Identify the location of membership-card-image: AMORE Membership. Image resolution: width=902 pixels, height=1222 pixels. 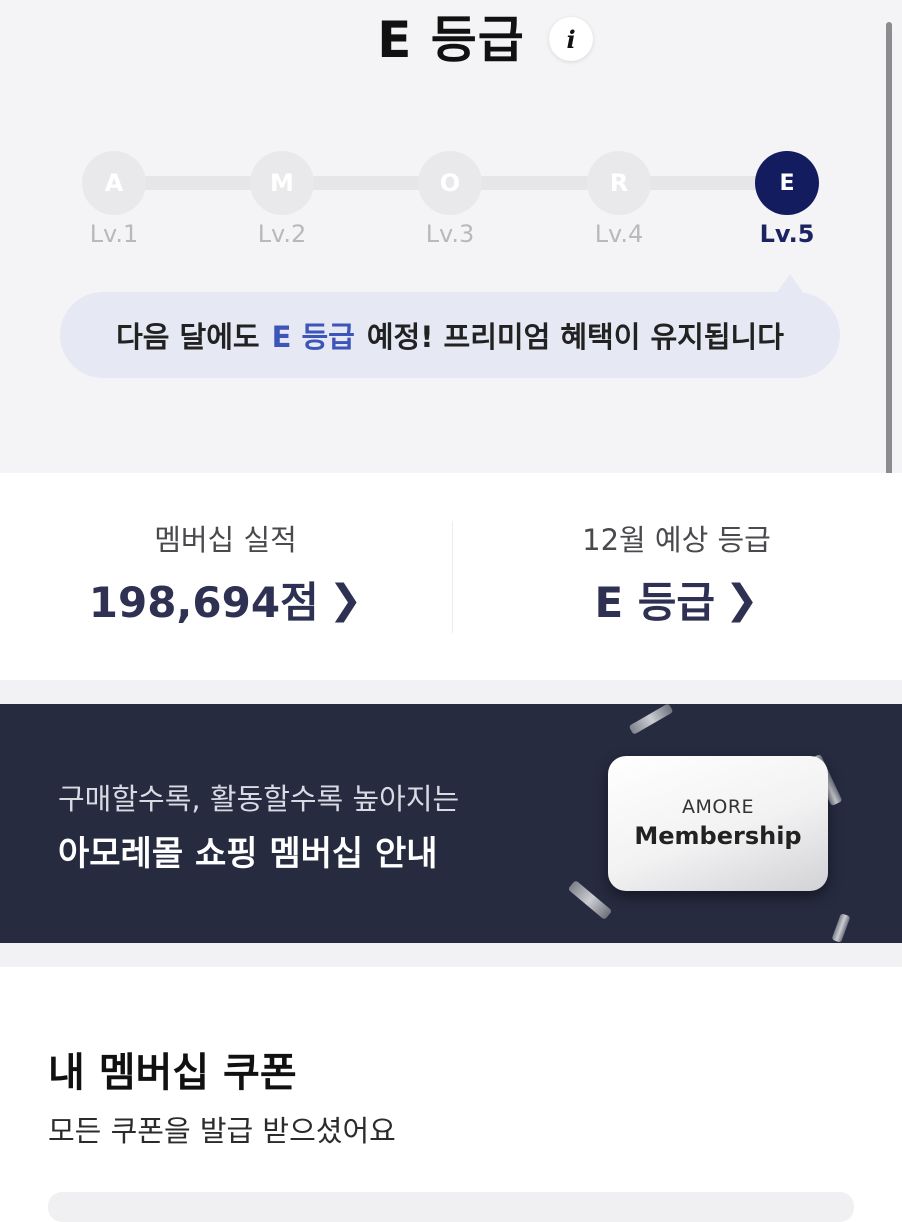
(718, 823).